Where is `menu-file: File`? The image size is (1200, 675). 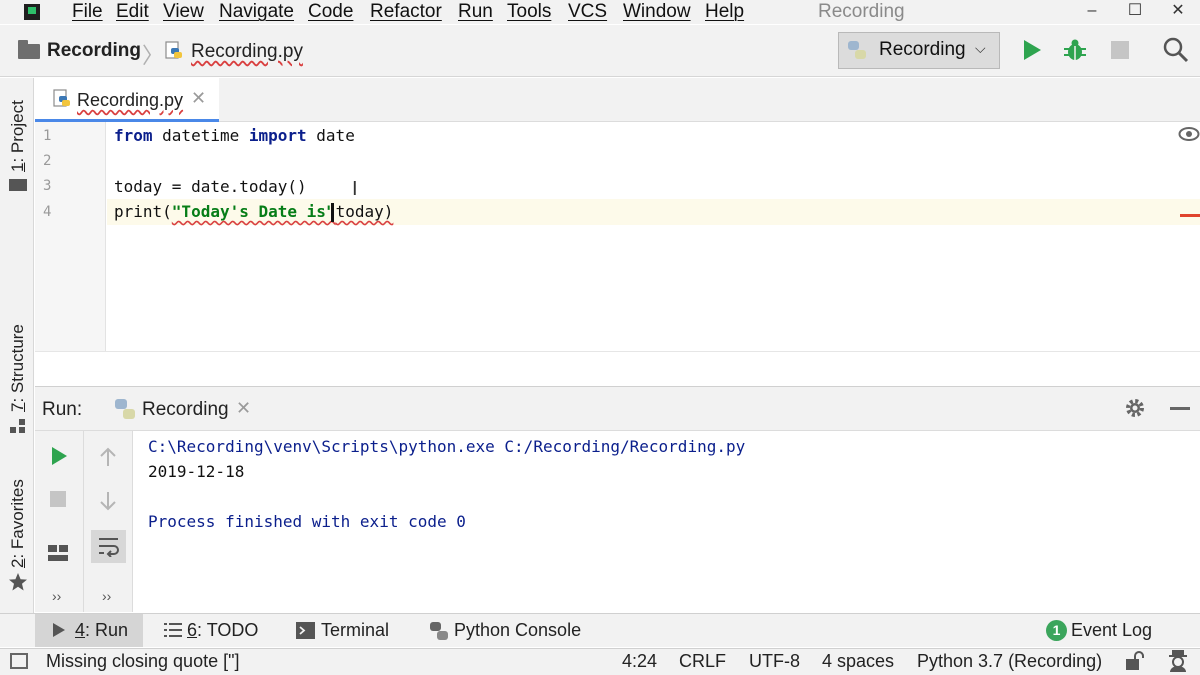 menu-file: File is located at coordinates (87, 12).